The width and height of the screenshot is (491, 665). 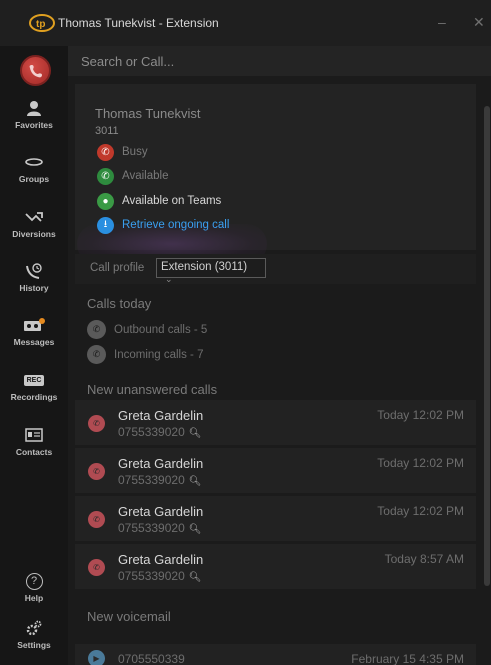 I want to click on sidebar-item-label: Contacts, so click(x=34, y=452).